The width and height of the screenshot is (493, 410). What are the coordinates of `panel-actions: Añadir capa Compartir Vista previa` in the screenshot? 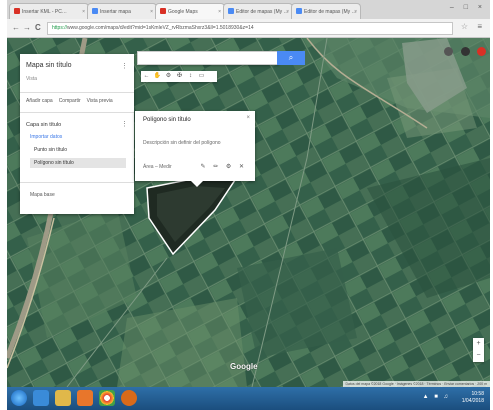 It's located at (72, 101).